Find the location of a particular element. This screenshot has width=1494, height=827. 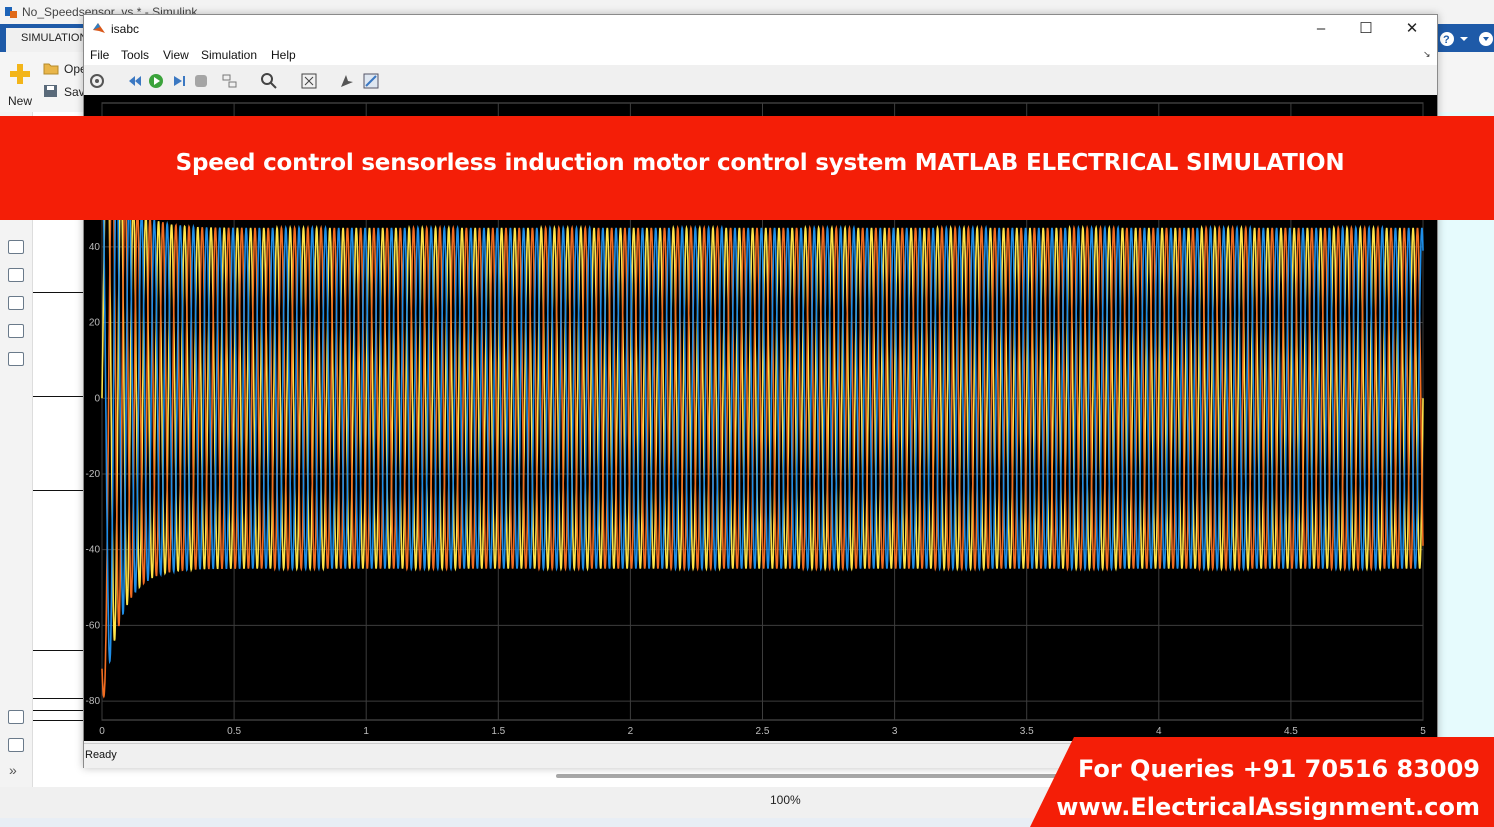

model-browser-icon is located at coordinates (16, 745).